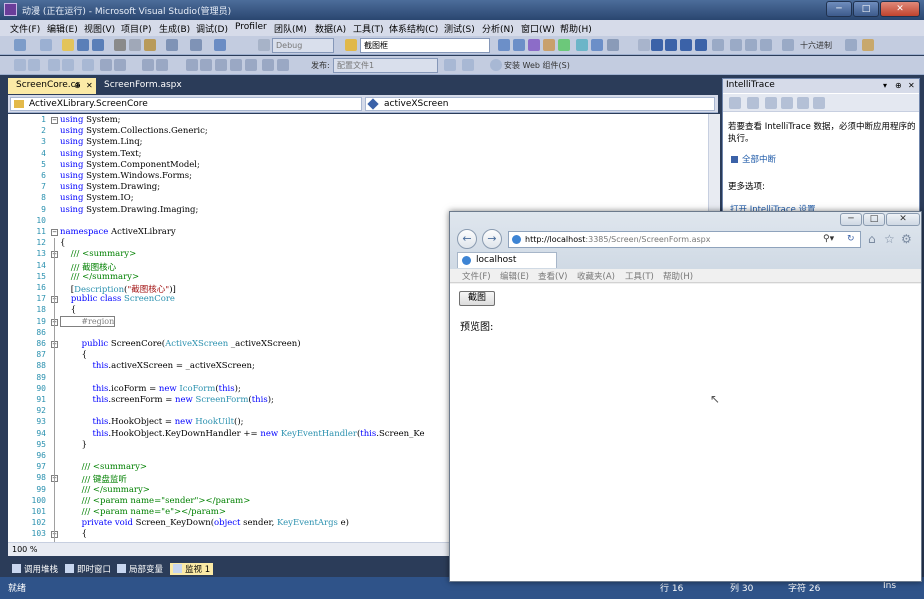 The height and width of the screenshot is (599, 924). Describe the element at coordinates (644, 45) in the screenshot. I see `continue-icon` at that location.